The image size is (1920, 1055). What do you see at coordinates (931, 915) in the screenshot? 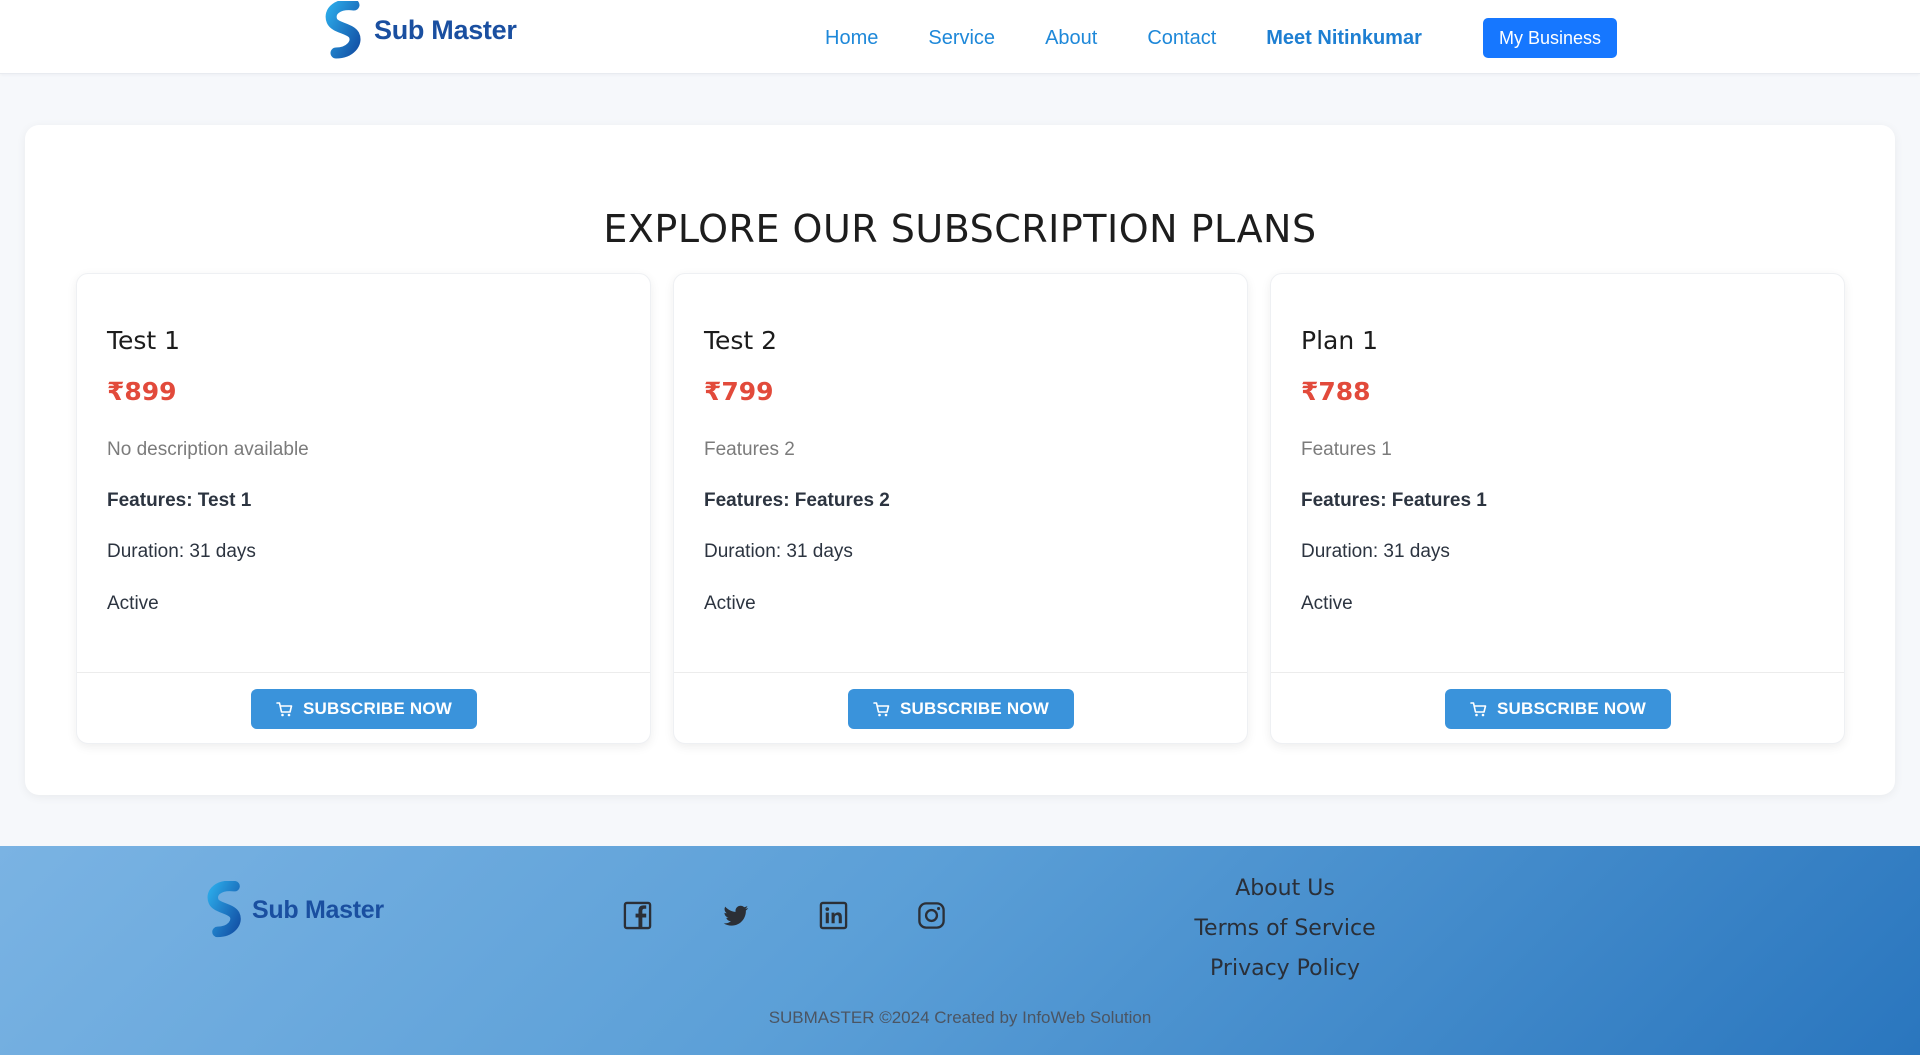
I see `instagram-icon` at bounding box center [931, 915].